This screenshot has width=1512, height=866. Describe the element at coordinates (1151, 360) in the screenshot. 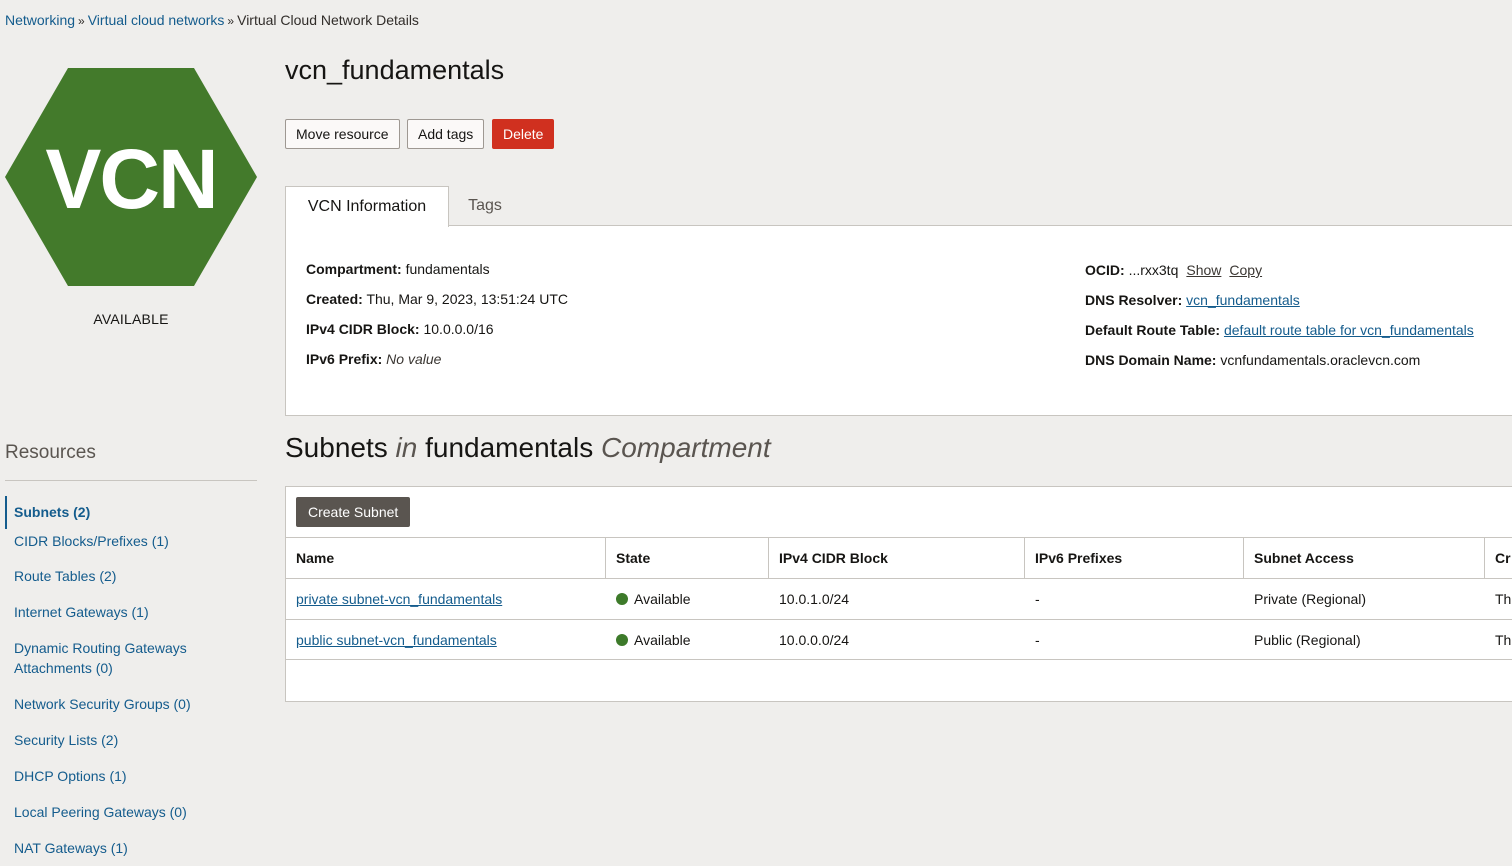

I see `dns-domain-label: DNS Domain Name:` at that location.